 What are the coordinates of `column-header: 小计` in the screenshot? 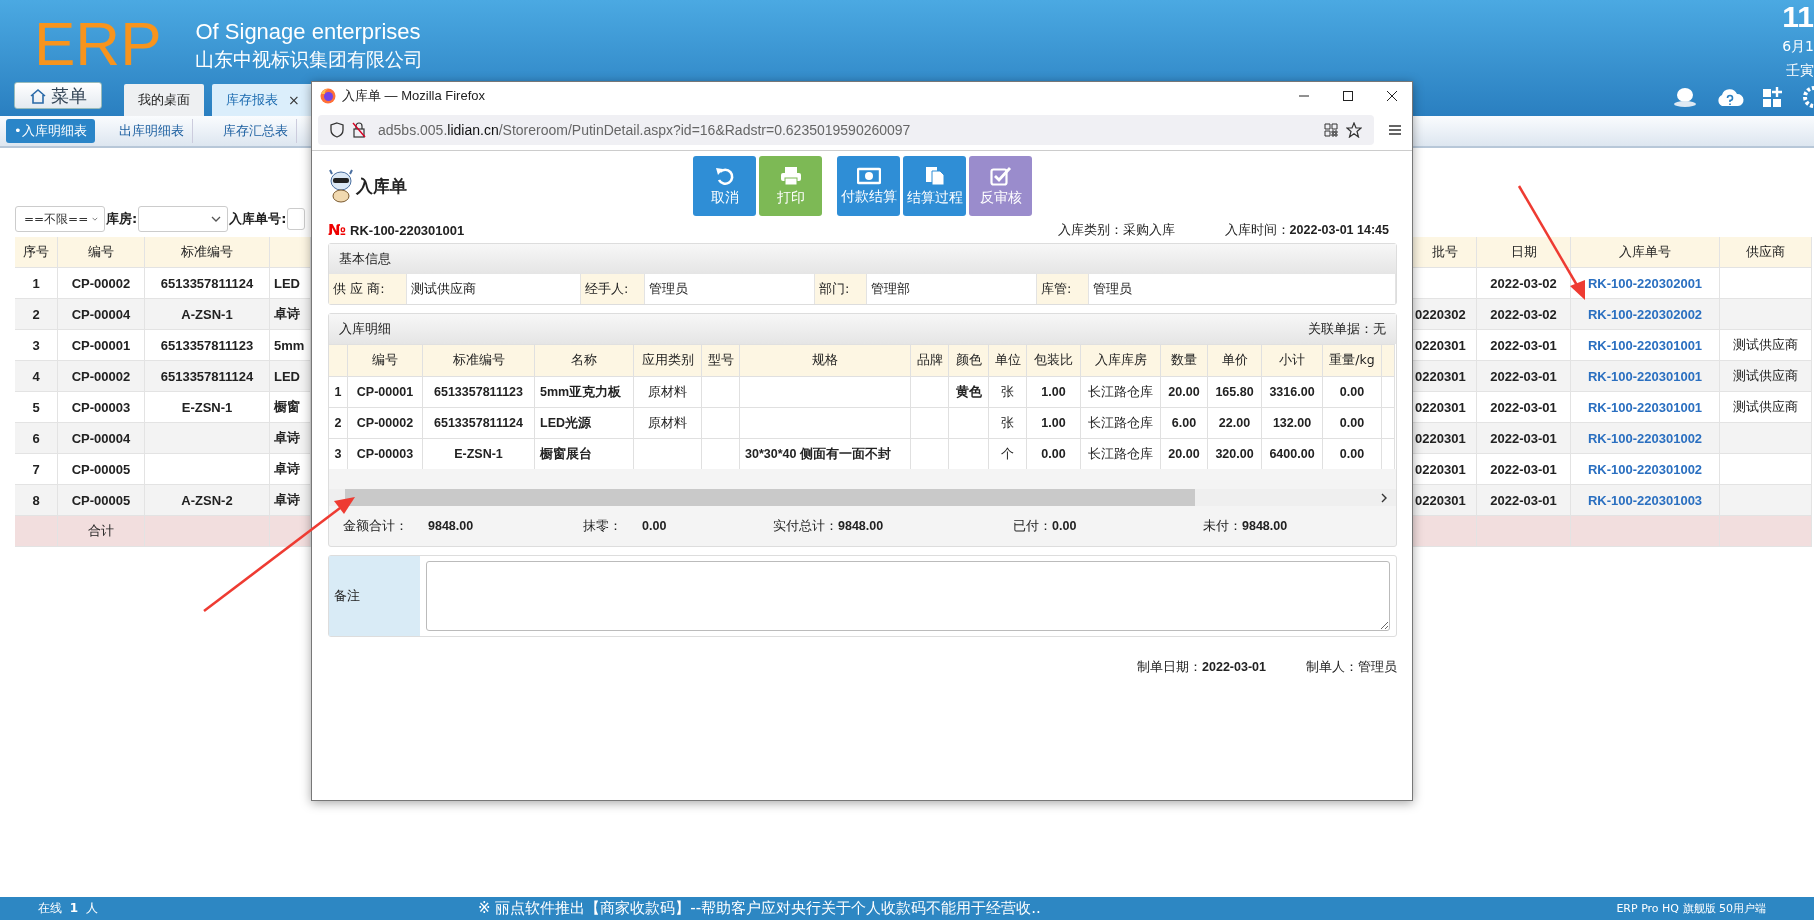 It's located at (1292, 360).